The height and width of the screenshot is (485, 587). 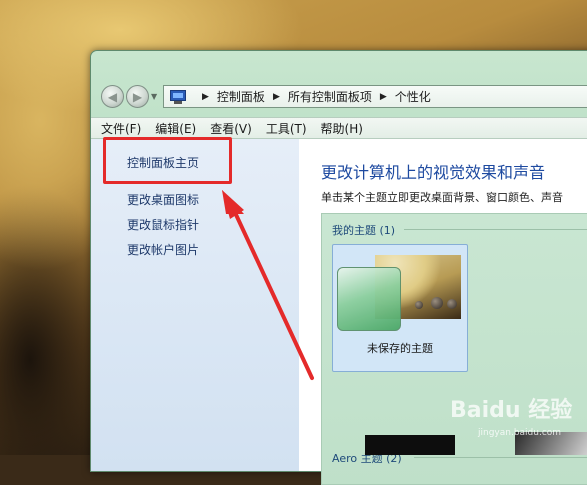 What do you see at coordinates (500, 457) in the screenshot?
I see `group-divider` at bounding box center [500, 457].